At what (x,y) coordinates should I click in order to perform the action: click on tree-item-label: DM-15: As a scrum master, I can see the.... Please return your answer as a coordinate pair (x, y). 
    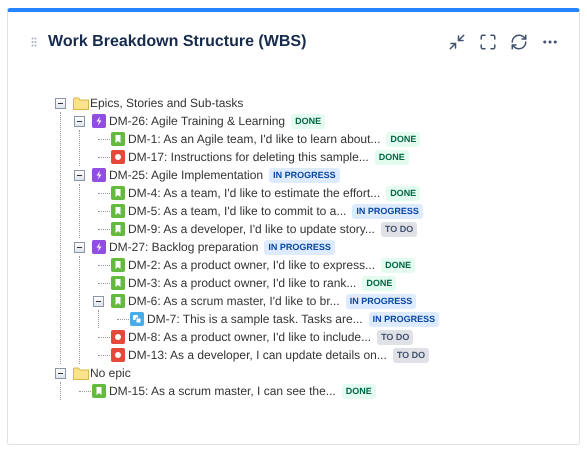
    Looking at the image, I should click on (222, 391).